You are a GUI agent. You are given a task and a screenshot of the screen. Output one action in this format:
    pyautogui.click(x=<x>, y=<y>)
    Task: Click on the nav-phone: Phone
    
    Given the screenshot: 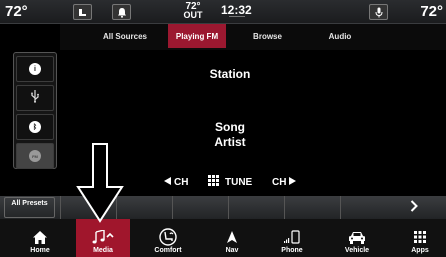 What is the action you would take?
    pyautogui.click(x=292, y=238)
    